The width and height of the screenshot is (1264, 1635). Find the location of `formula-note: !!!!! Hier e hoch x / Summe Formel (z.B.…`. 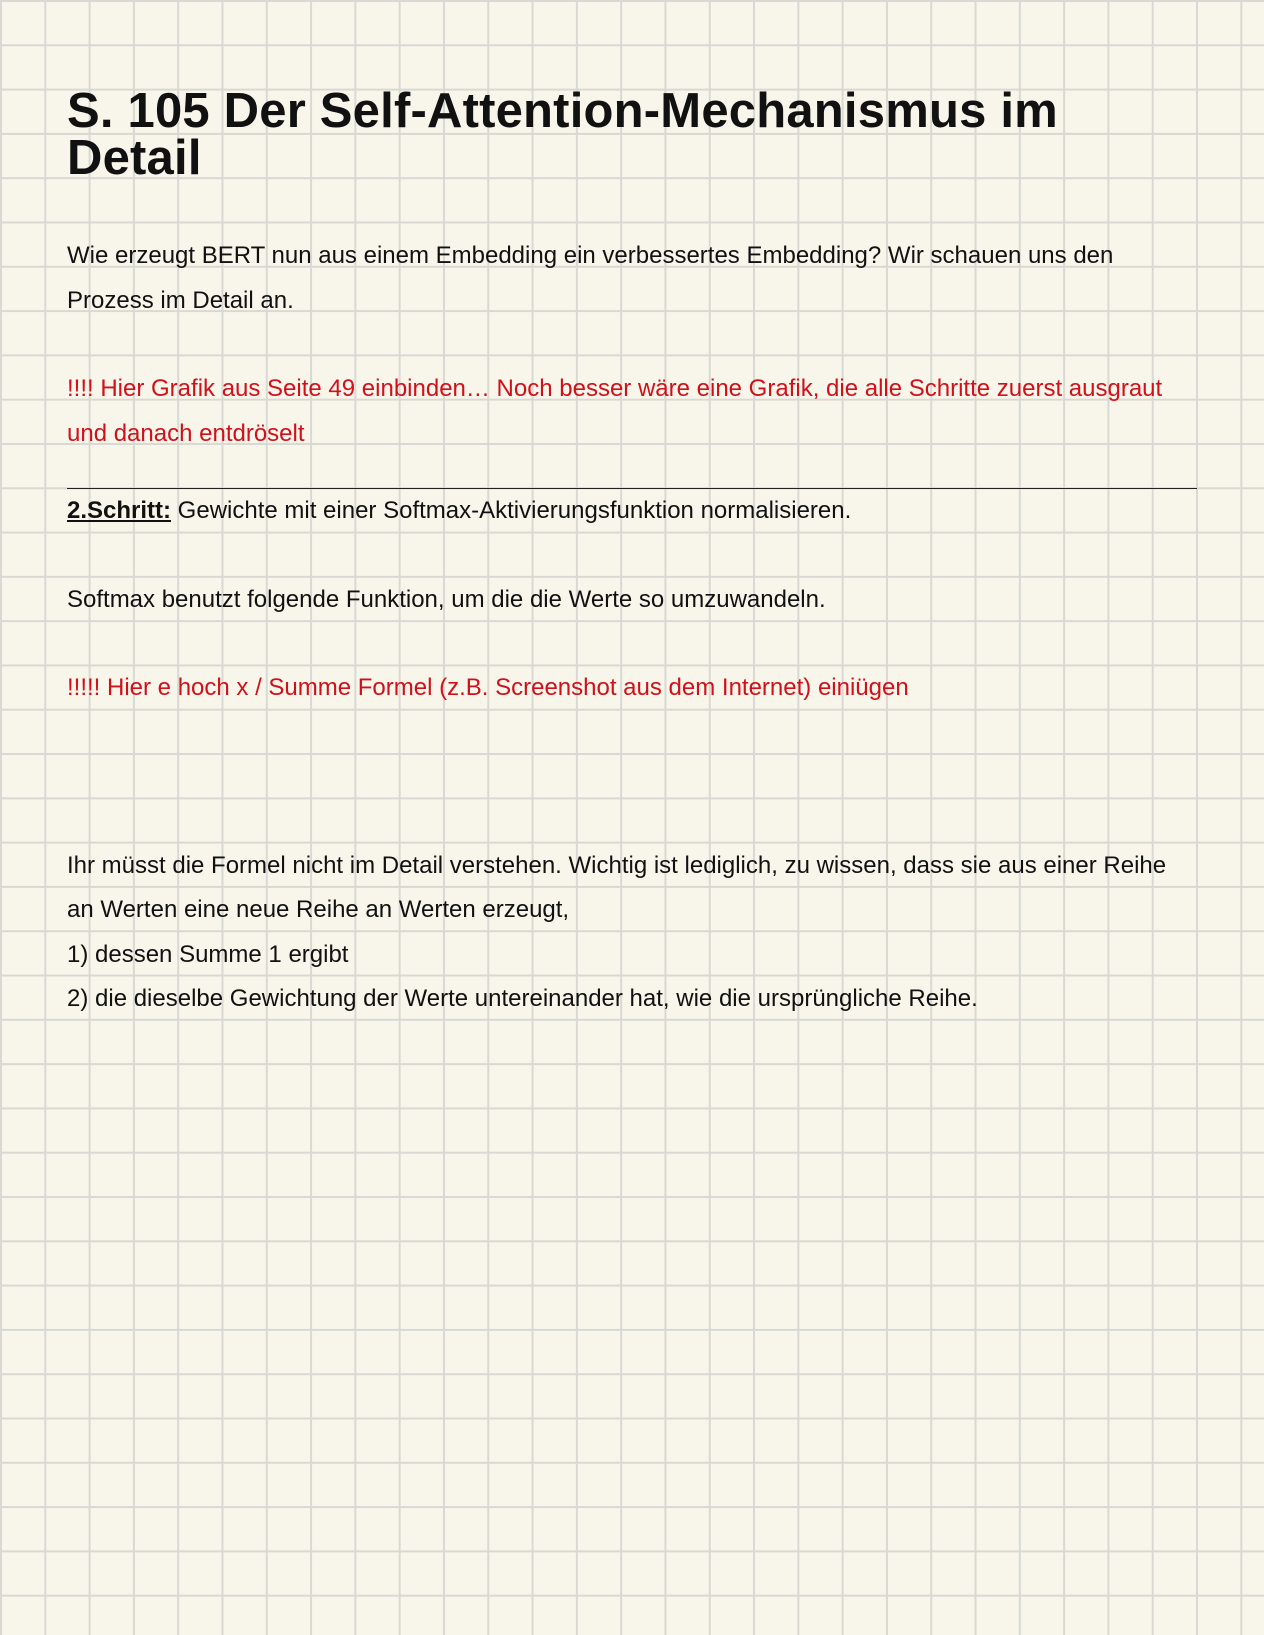

formula-note: !!!!! Hier e hoch x / Summe Formel (z.B.… is located at coordinates (488, 687).